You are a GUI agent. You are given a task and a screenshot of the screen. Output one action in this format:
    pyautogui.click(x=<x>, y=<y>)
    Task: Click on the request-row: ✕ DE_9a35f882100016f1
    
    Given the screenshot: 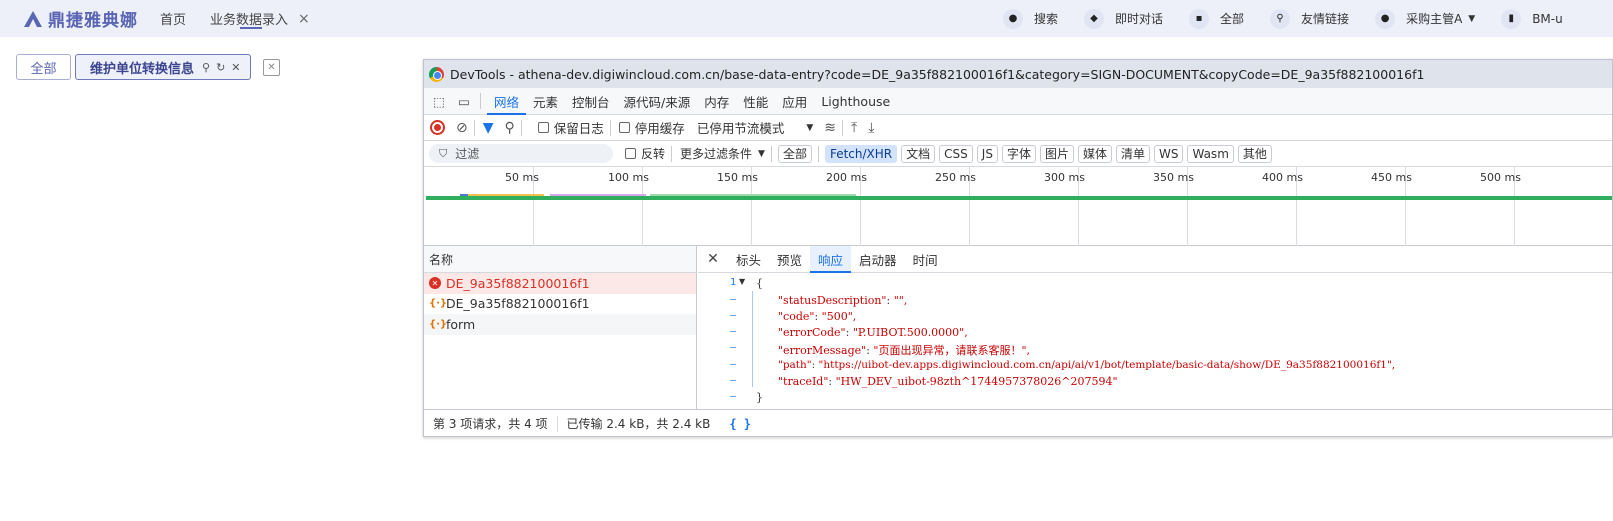 What is the action you would take?
    pyautogui.click(x=560, y=283)
    